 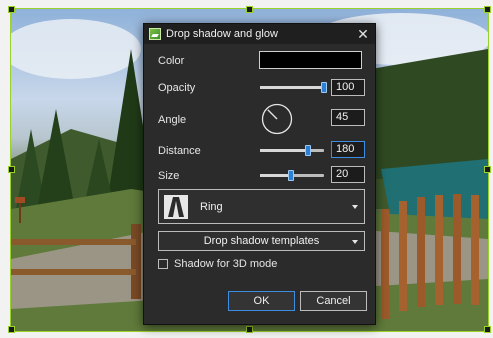 What do you see at coordinates (310, 60) in the screenshot?
I see `color-picker-swatch` at bounding box center [310, 60].